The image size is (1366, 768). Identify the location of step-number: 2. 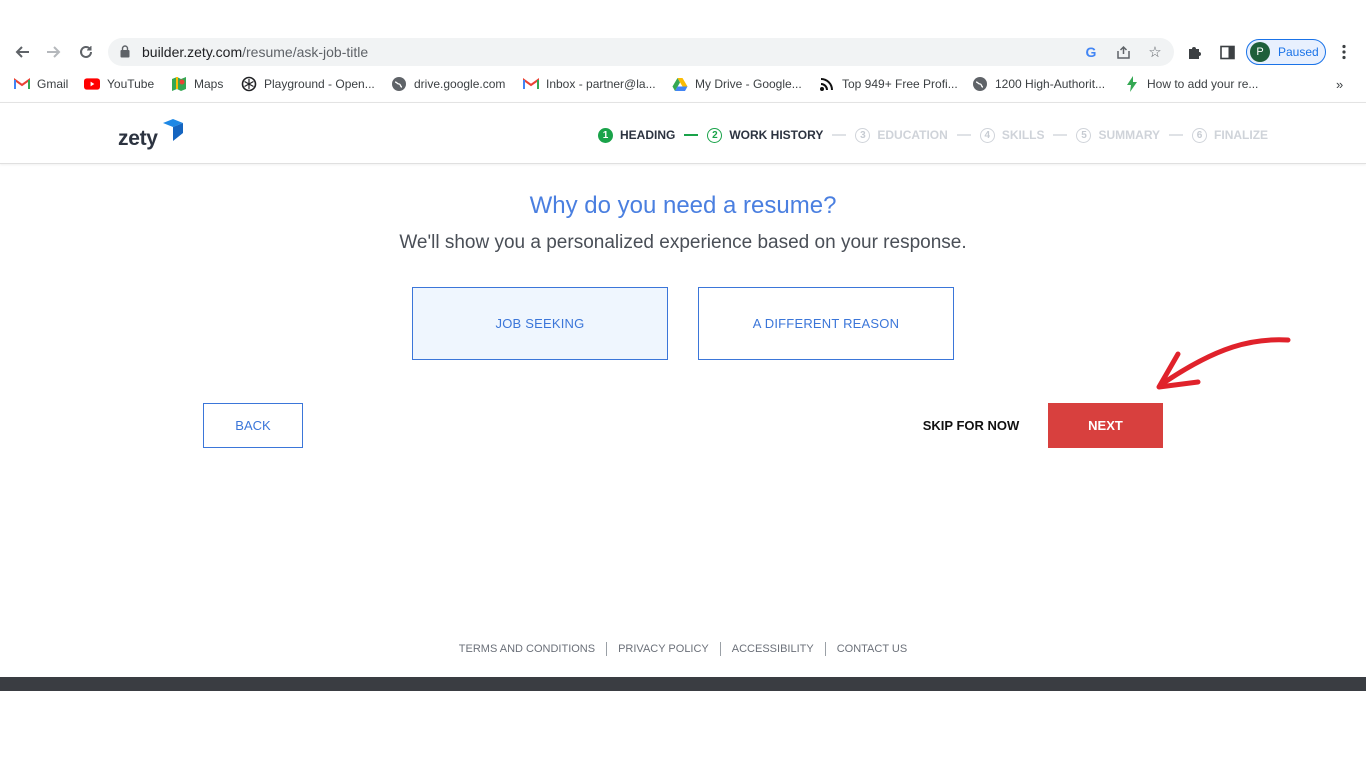
(715, 135).